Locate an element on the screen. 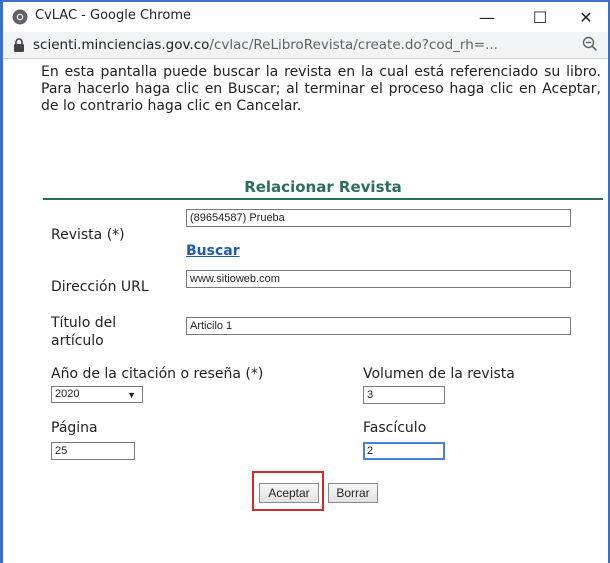 The image size is (610, 563). volumen-input: 3 is located at coordinates (404, 395).